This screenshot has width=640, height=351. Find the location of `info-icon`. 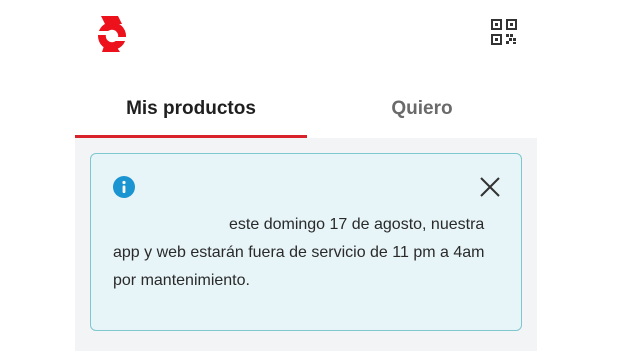

info-icon is located at coordinates (124, 187).